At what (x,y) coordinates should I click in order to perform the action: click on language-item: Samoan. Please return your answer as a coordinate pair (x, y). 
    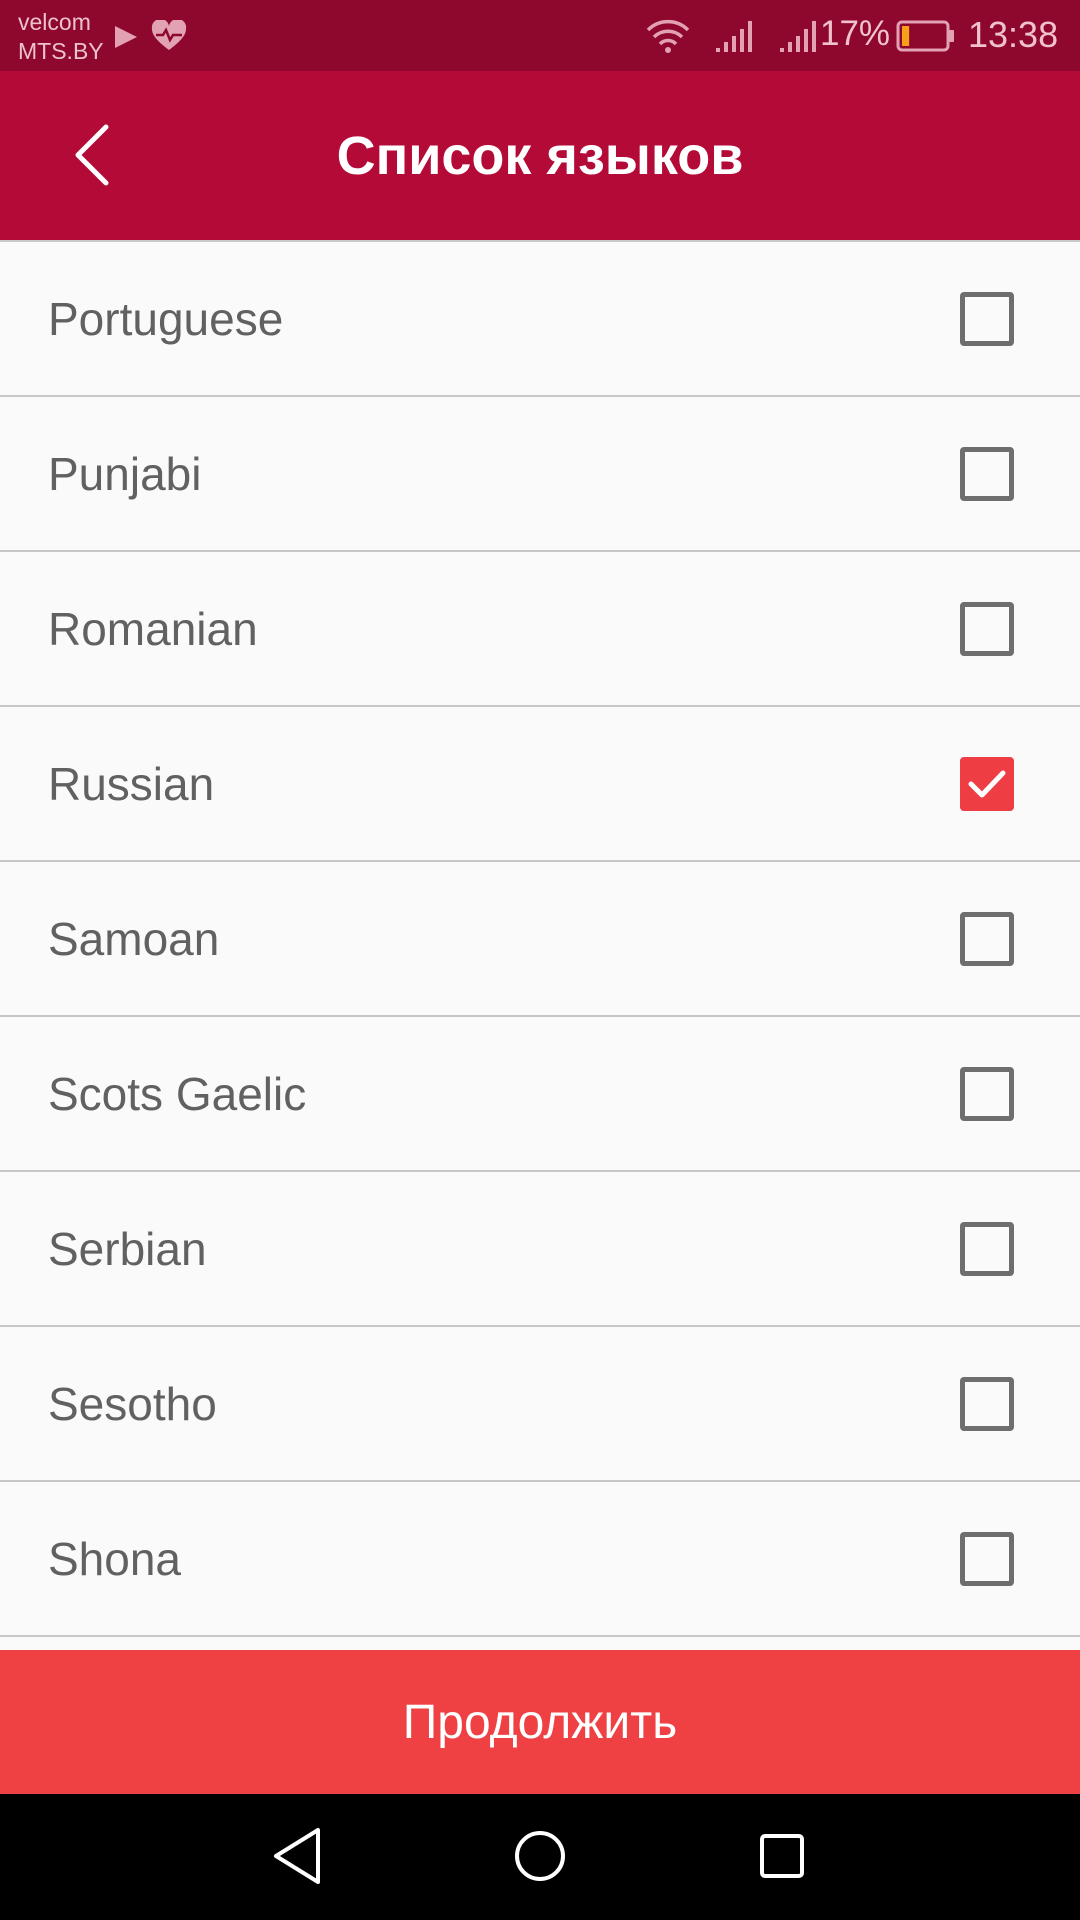
    Looking at the image, I should click on (540, 939).